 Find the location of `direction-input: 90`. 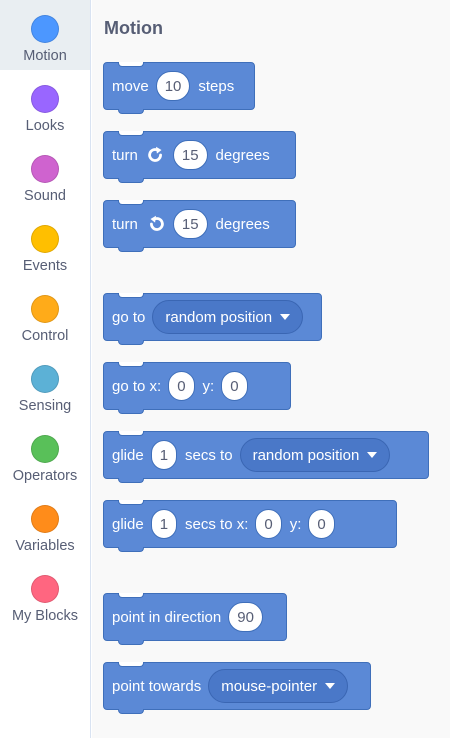

direction-input: 90 is located at coordinates (245, 617).